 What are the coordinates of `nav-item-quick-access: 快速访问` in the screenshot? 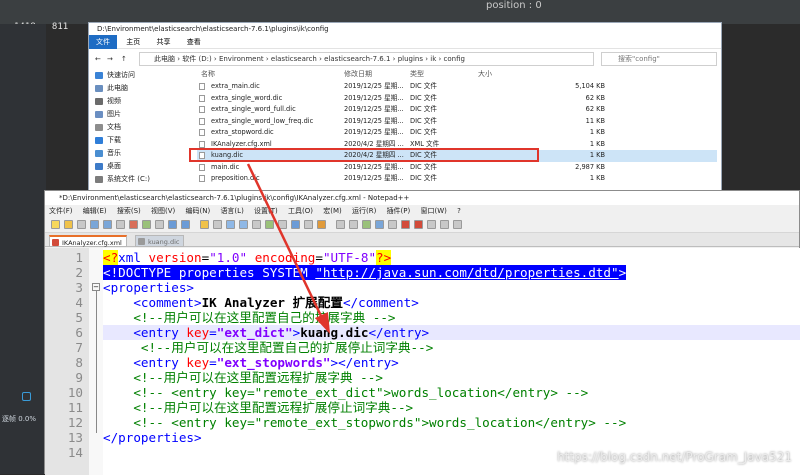 It's located at (139, 75).